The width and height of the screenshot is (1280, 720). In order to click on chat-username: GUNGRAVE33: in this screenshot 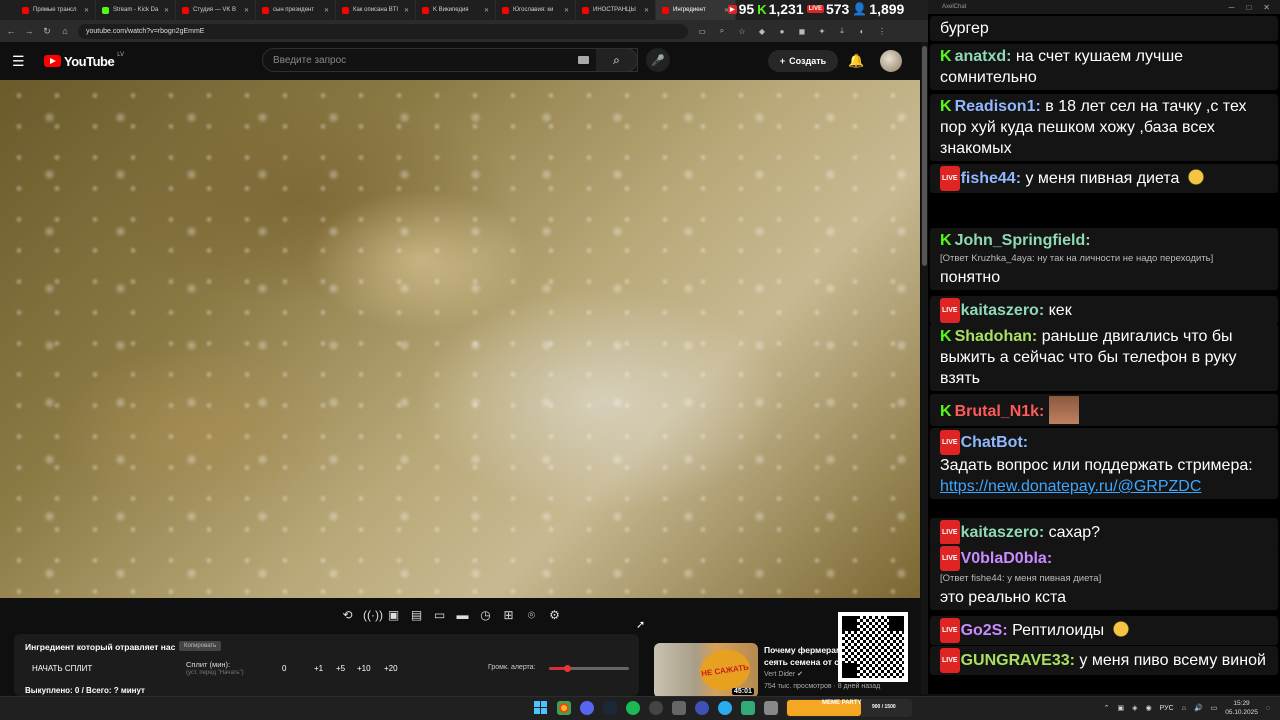, I will do `click(1018, 660)`.